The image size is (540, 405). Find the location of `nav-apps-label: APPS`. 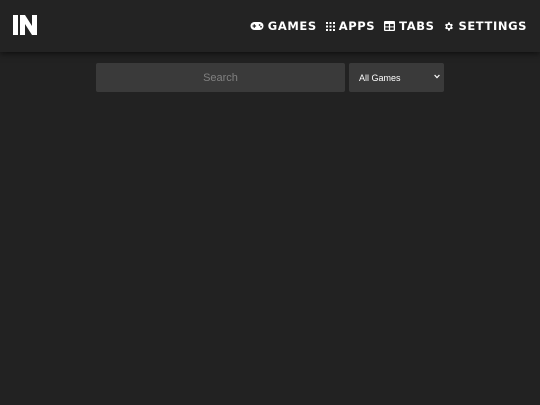

nav-apps-label: APPS is located at coordinates (357, 26).